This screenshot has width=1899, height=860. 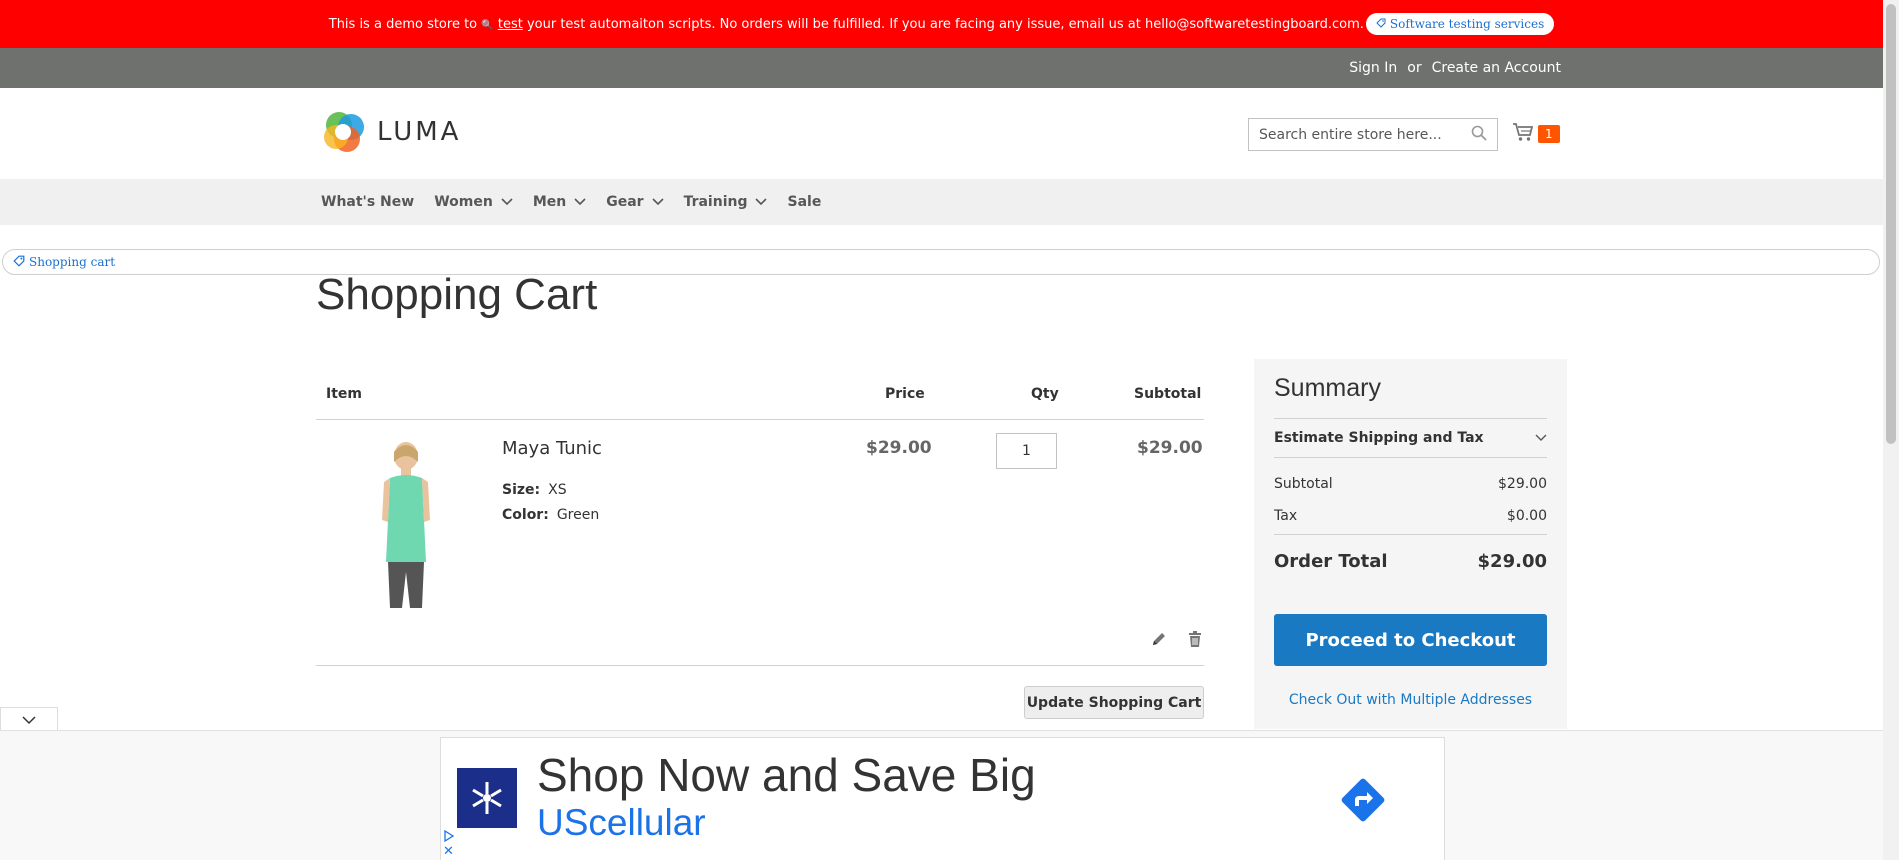 I want to click on column-header-qty: Qty, so click(x=1045, y=394).